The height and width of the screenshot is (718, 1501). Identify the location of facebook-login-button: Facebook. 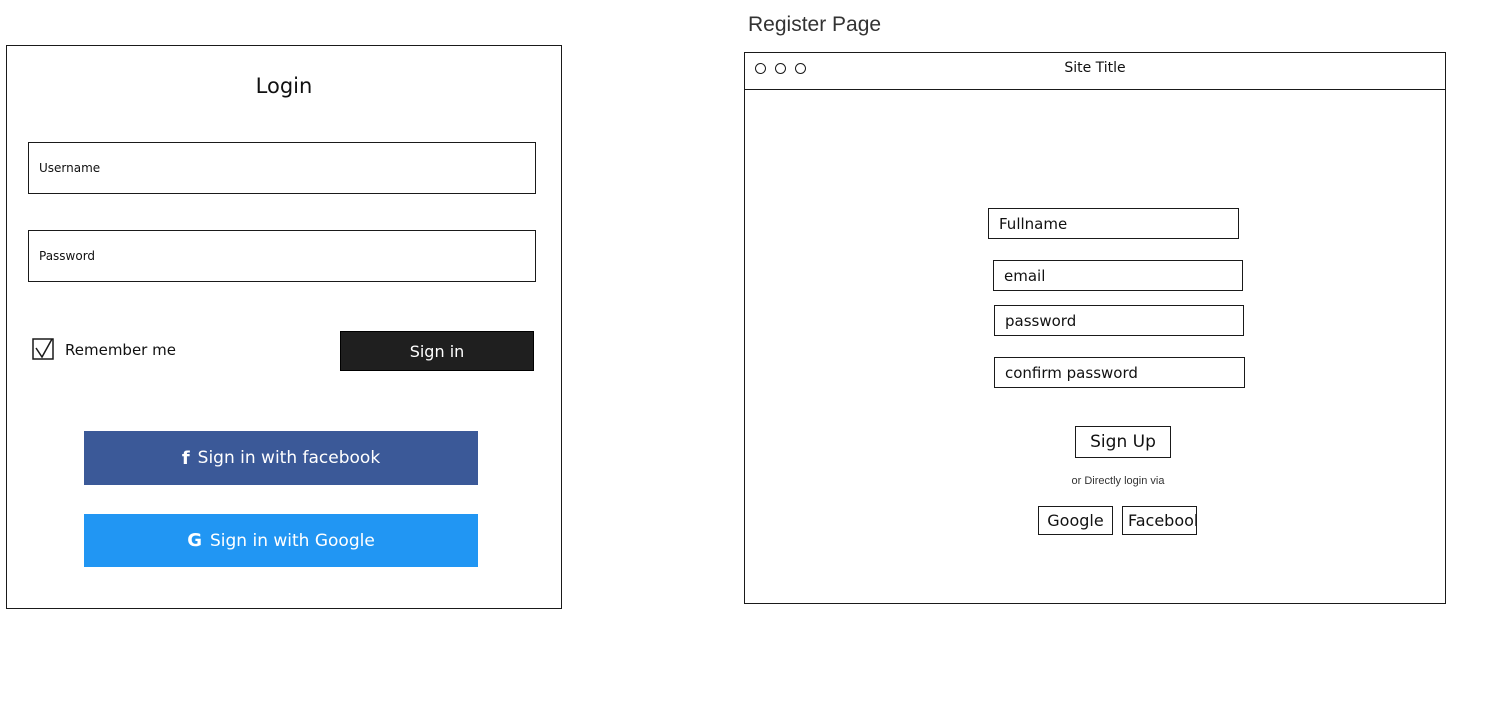
(1159, 520).